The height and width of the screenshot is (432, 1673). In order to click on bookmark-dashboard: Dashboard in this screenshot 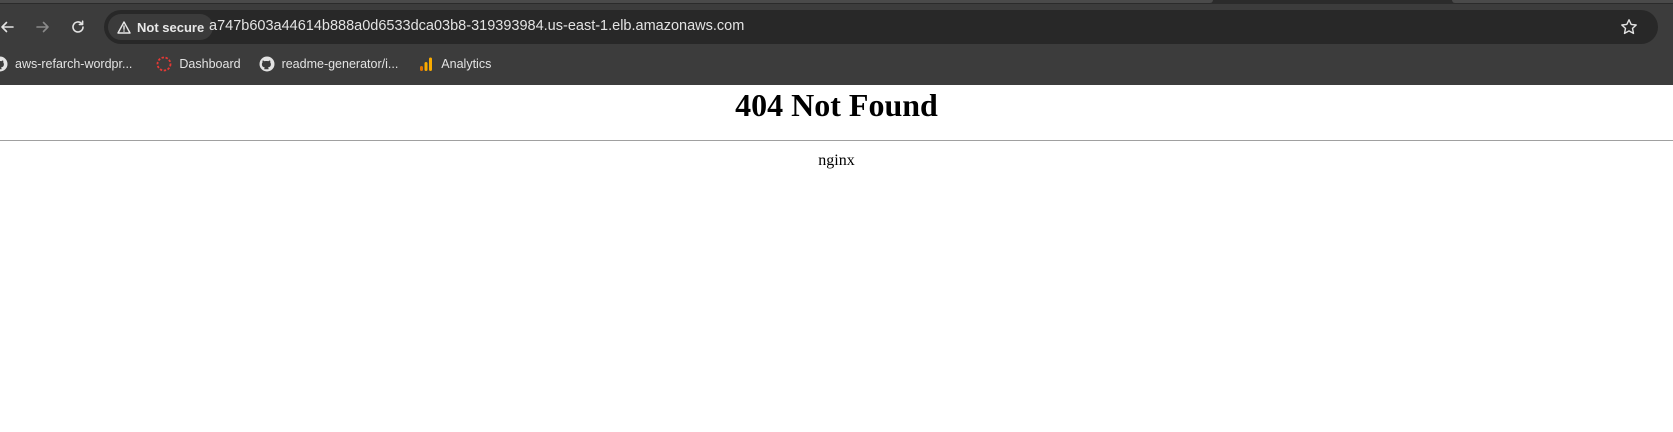, I will do `click(198, 64)`.